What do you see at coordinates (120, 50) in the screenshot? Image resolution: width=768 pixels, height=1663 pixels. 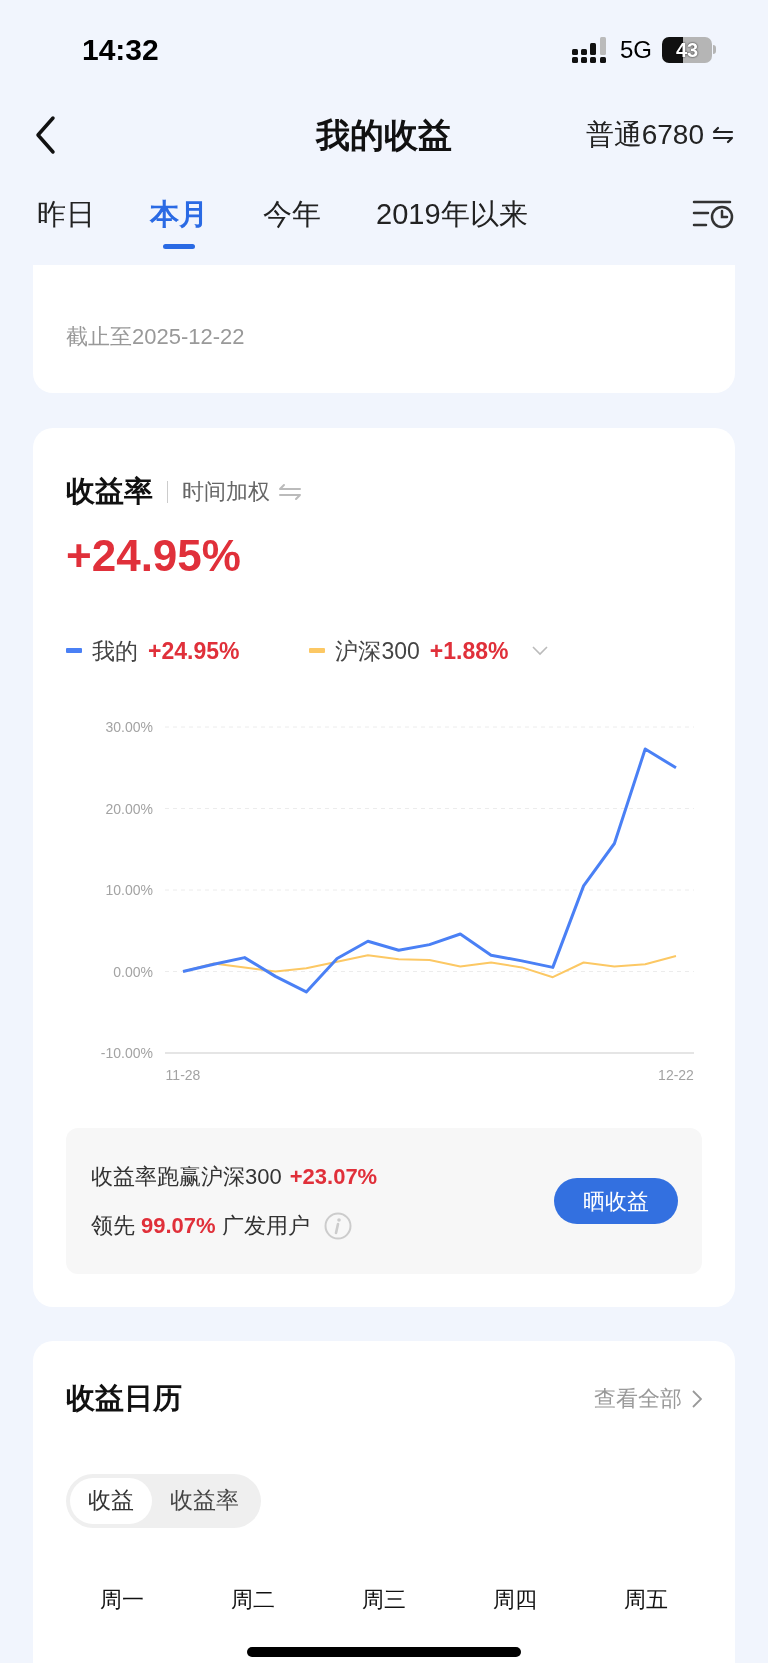 I see `status-time: 14:32` at bounding box center [120, 50].